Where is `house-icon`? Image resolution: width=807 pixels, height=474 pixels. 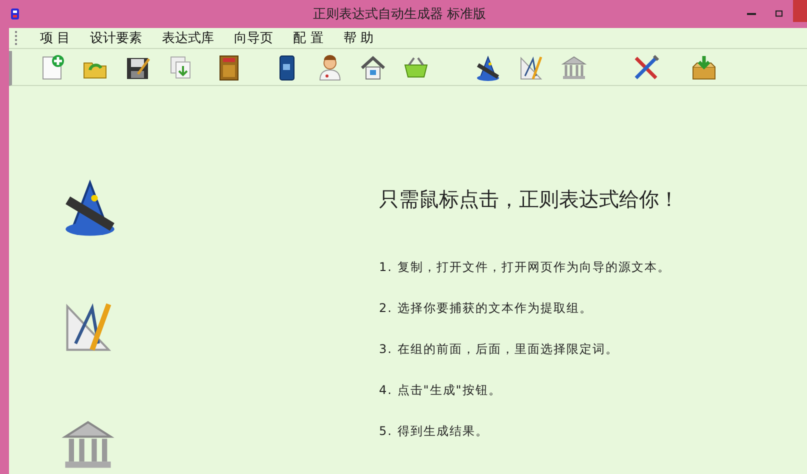 house-icon is located at coordinates (373, 68).